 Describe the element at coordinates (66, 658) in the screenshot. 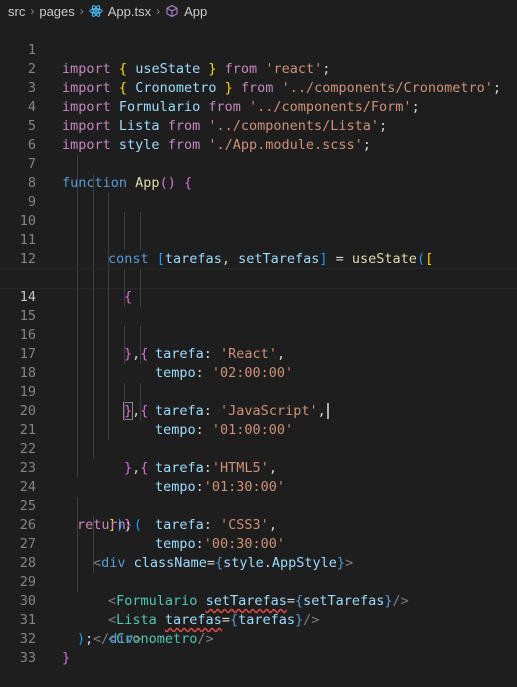

I see `code-text: }` at that location.